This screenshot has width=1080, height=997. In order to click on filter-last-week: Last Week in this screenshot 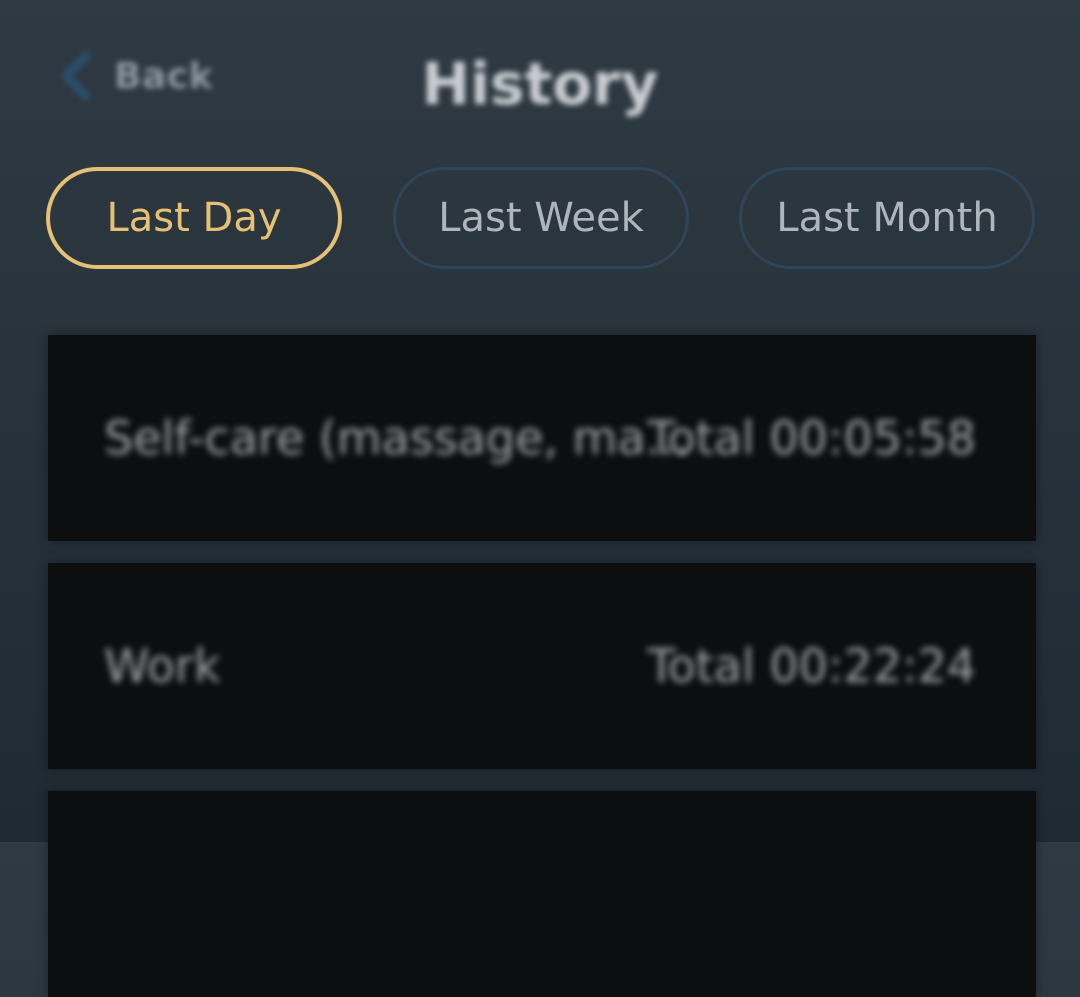, I will do `click(541, 218)`.